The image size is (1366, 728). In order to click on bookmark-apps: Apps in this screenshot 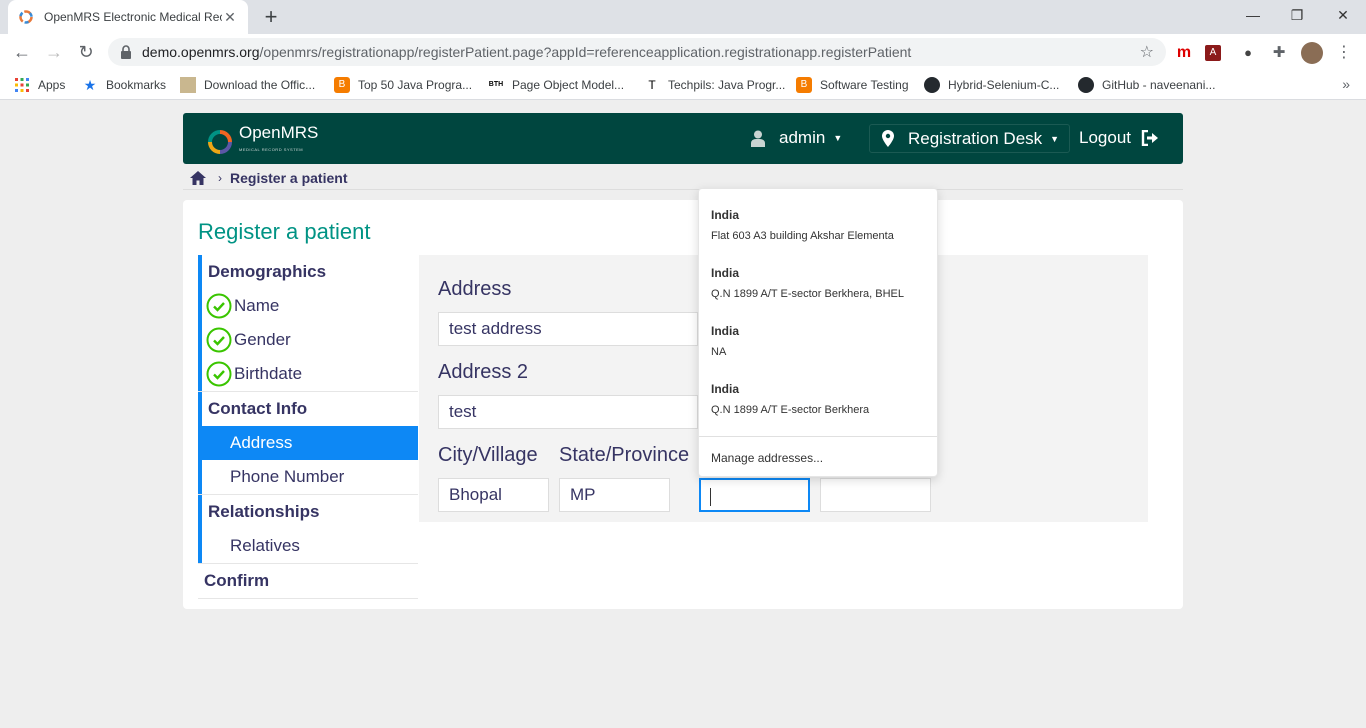, I will do `click(39, 85)`.